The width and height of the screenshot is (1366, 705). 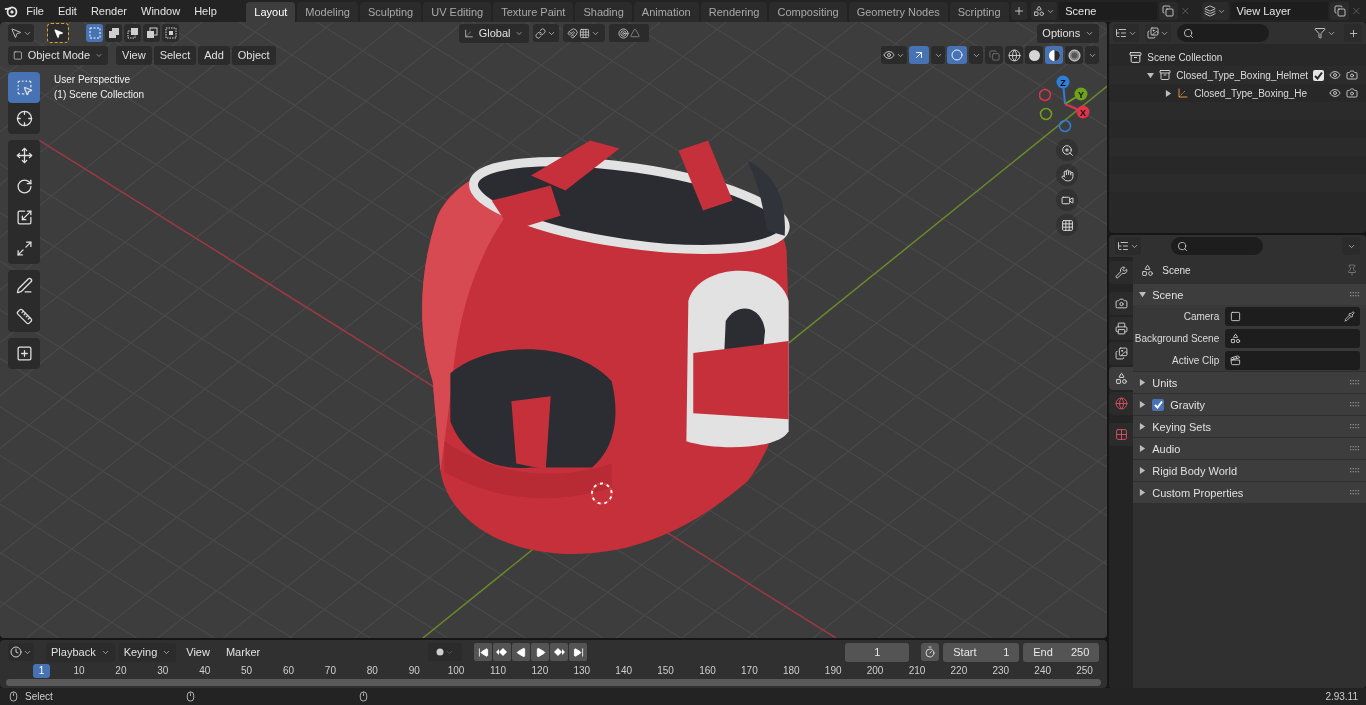 I want to click on scene-name-field: Scene, so click(x=1108, y=11).